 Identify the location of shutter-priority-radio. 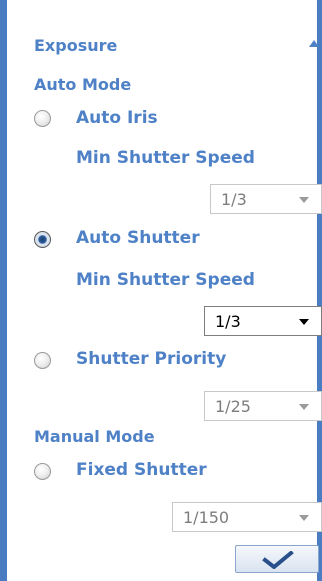
(42, 360).